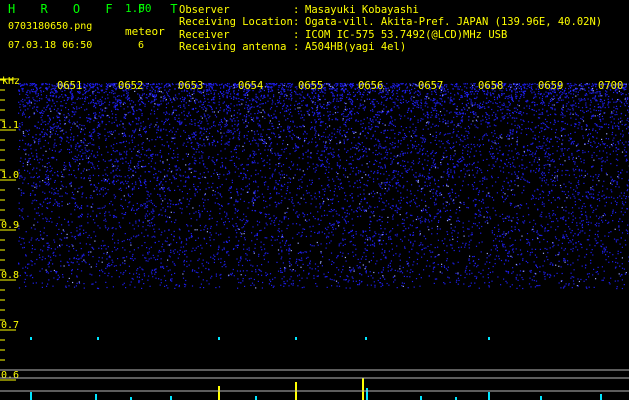  Describe the element at coordinates (204, 10) in the screenshot. I see `info-key: Observer` at that location.